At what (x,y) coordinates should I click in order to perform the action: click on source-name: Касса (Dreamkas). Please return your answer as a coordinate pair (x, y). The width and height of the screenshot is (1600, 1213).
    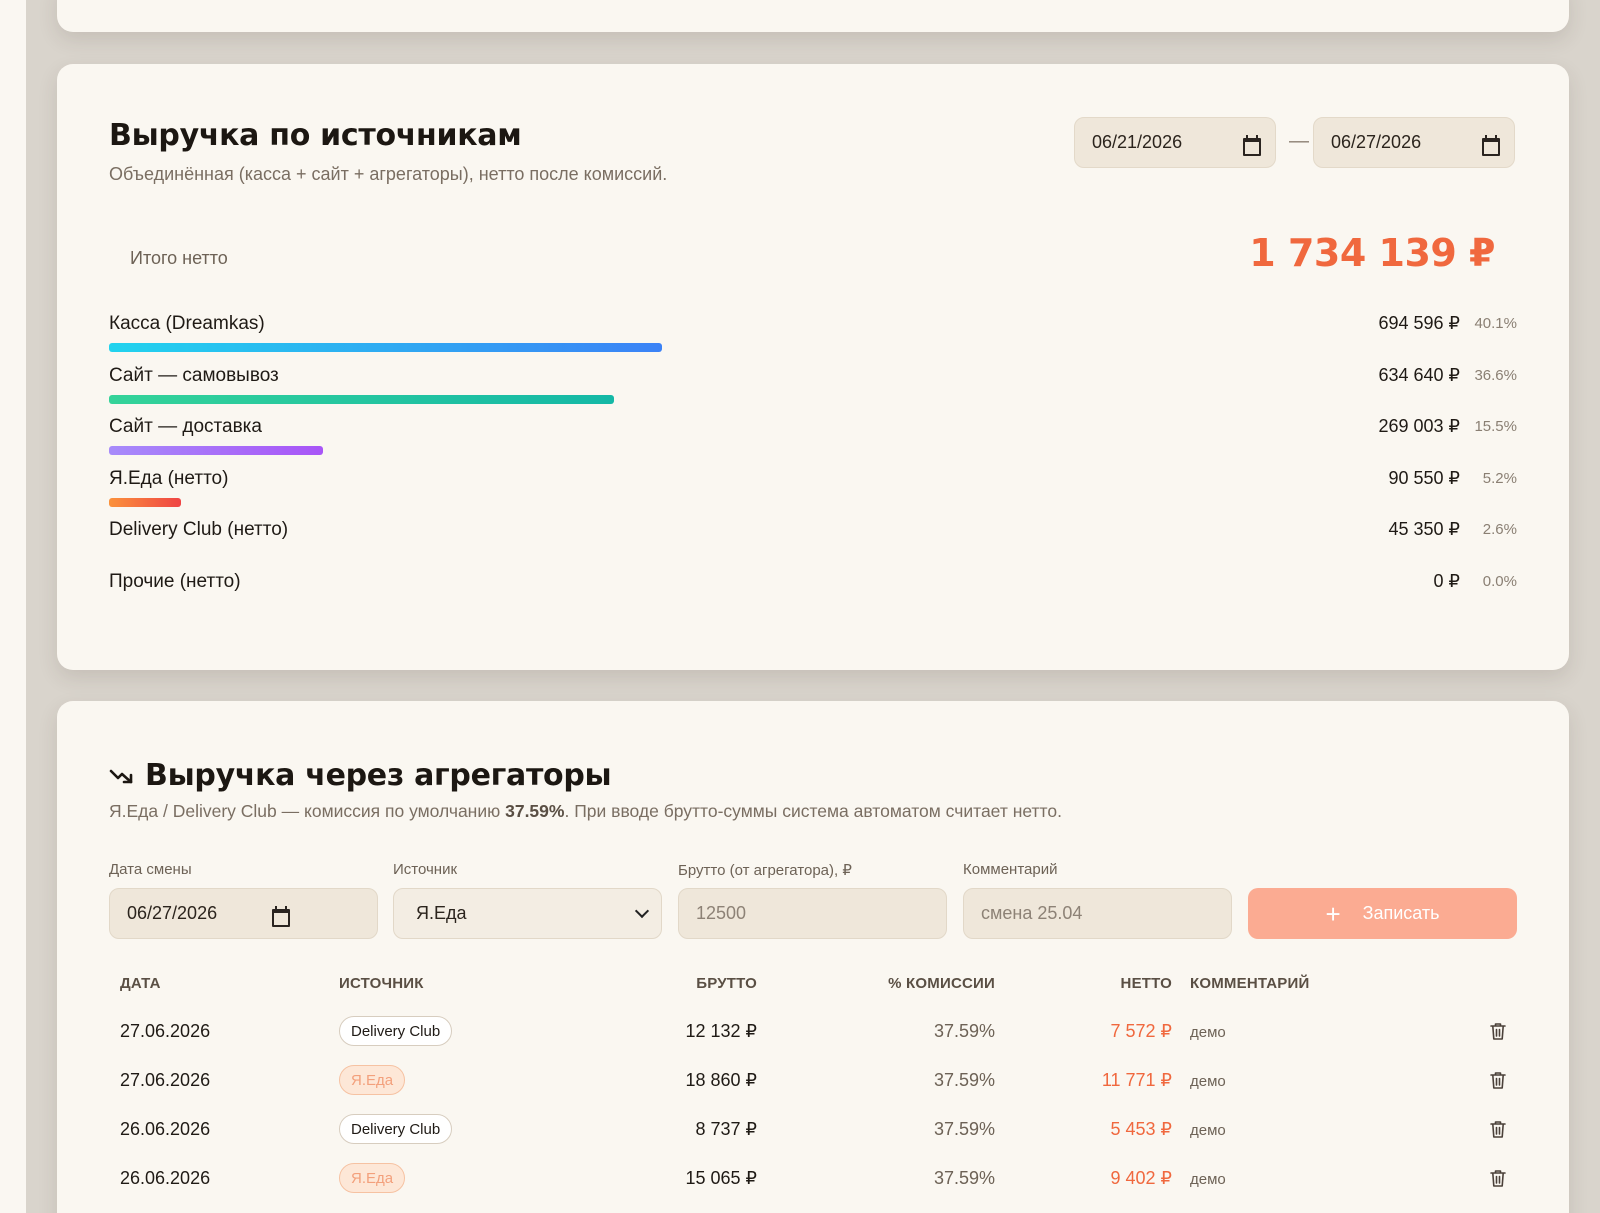
    Looking at the image, I should click on (187, 323).